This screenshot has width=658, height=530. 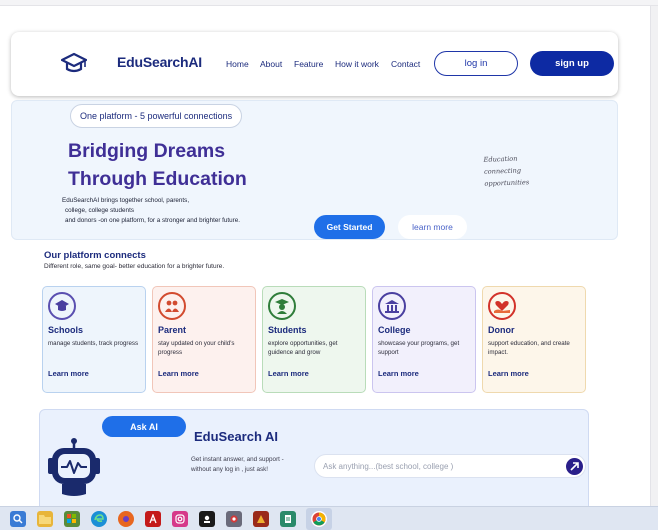 I want to click on signup-button: sign up, so click(x=572, y=63).